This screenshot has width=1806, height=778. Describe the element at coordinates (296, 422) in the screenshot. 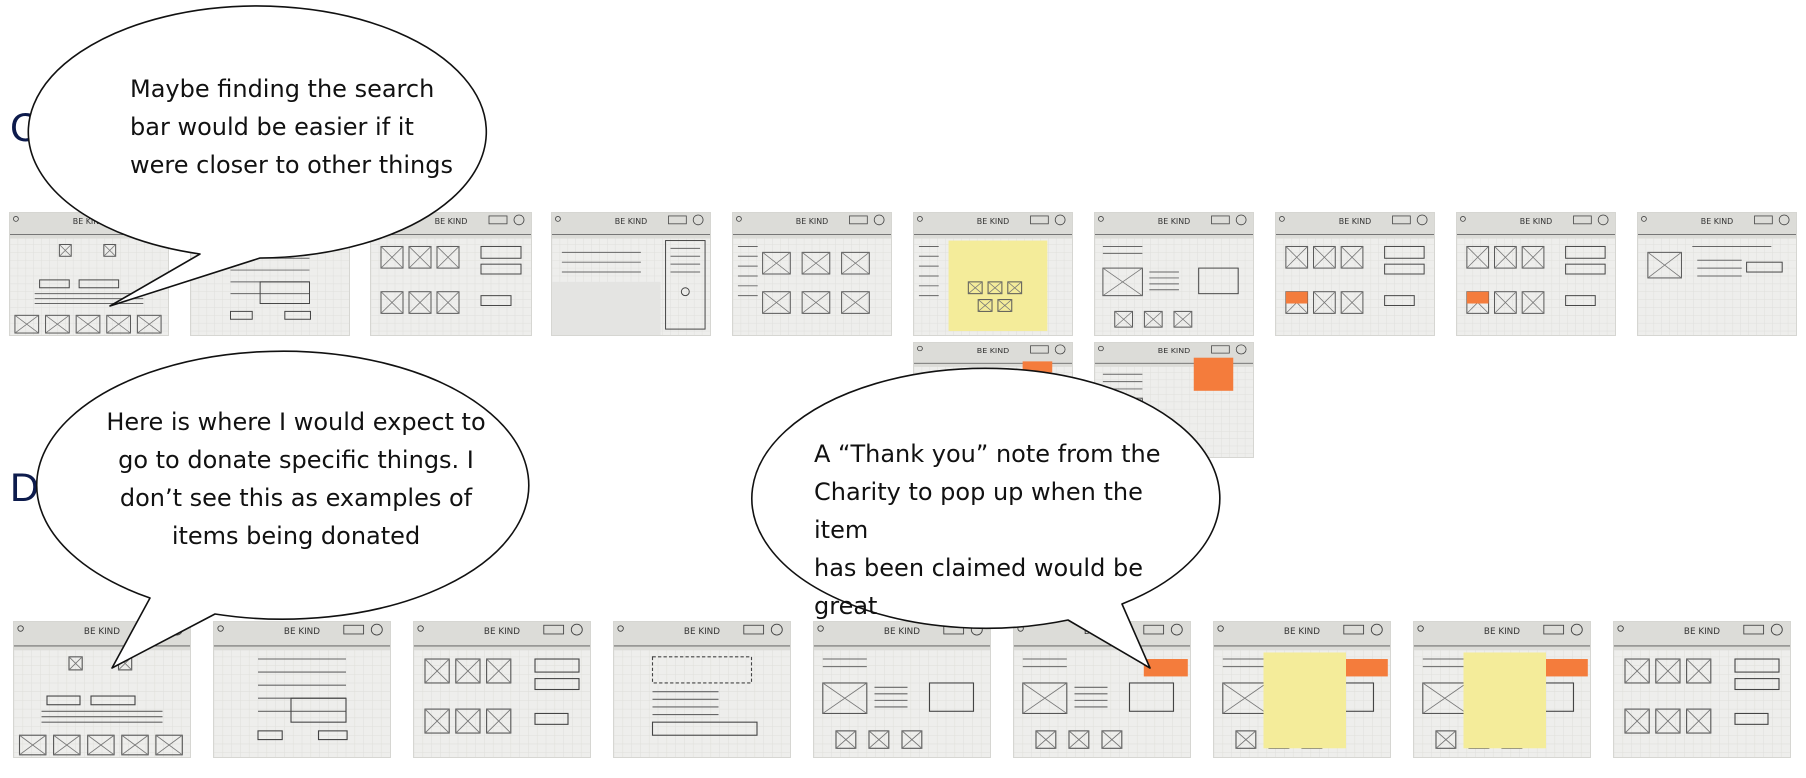

I see `comment-line: Here is where I would expect to` at that location.